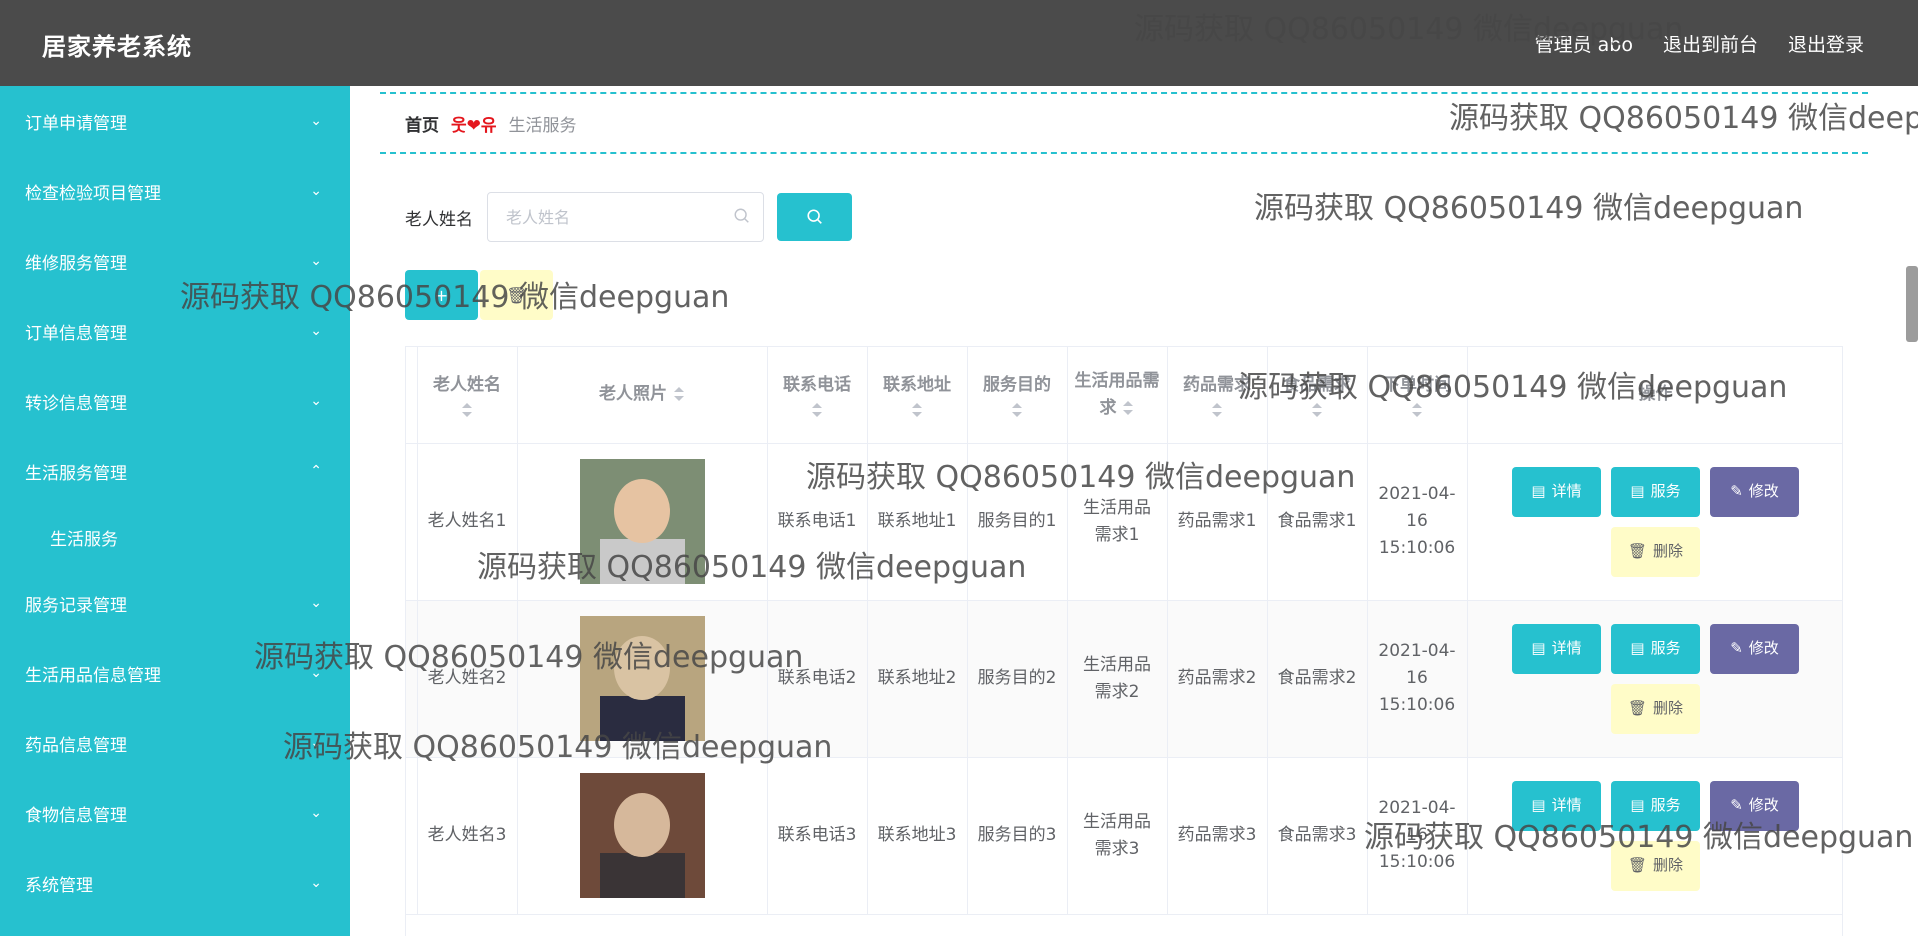 This screenshot has height=936, width=1918. Describe the element at coordinates (175, 471) in the screenshot. I see `sidebar-item-life-service: 生活服务管理 ⌃` at that location.